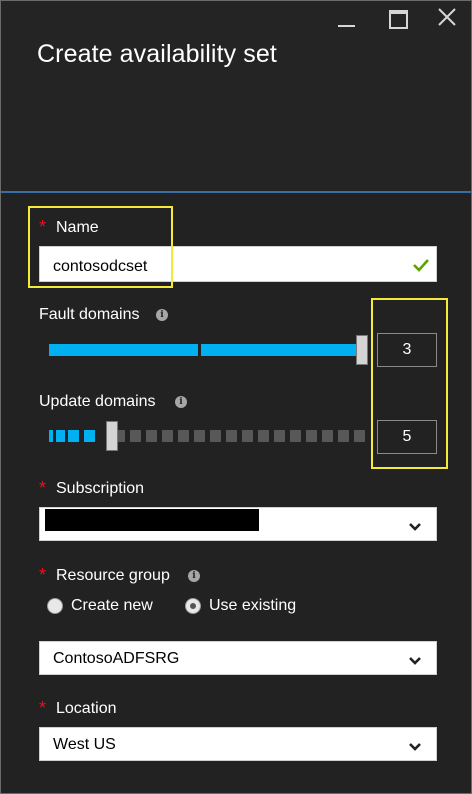 Image resolution: width=472 pixels, height=794 pixels. Describe the element at coordinates (362, 350) in the screenshot. I see `fault-domains-slider-thumb` at that location.